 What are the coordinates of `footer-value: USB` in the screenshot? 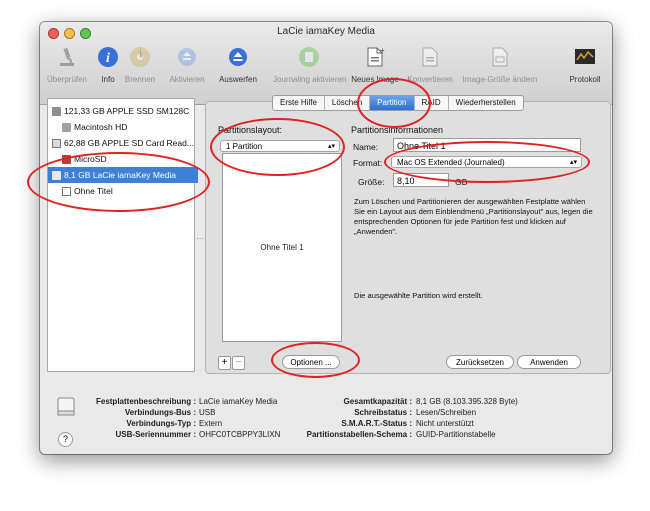 It's located at (207, 412).